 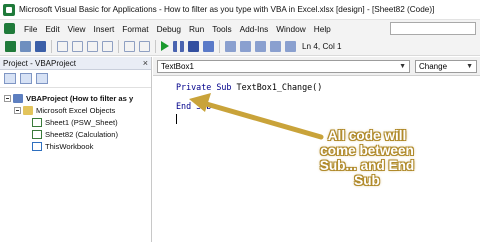 What do you see at coordinates (290, 46) in the screenshot?
I see `help-icon` at bounding box center [290, 46].